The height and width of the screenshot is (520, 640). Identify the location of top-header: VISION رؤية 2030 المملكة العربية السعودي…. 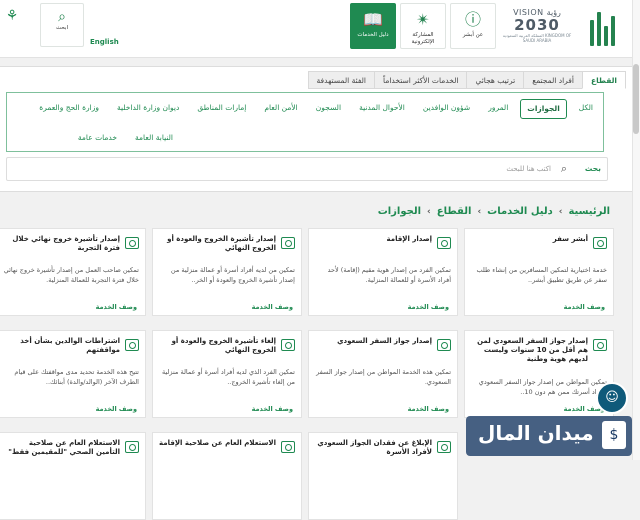
(316, 29).